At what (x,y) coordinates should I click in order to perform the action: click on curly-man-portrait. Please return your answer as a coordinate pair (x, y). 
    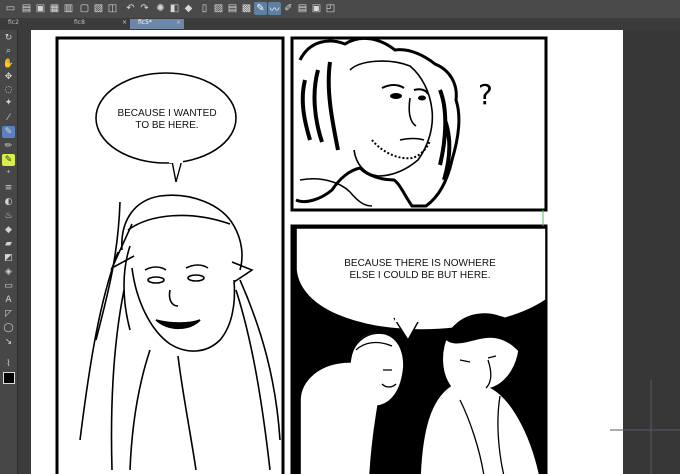
    Looking at the image, I should click on (378, 122).